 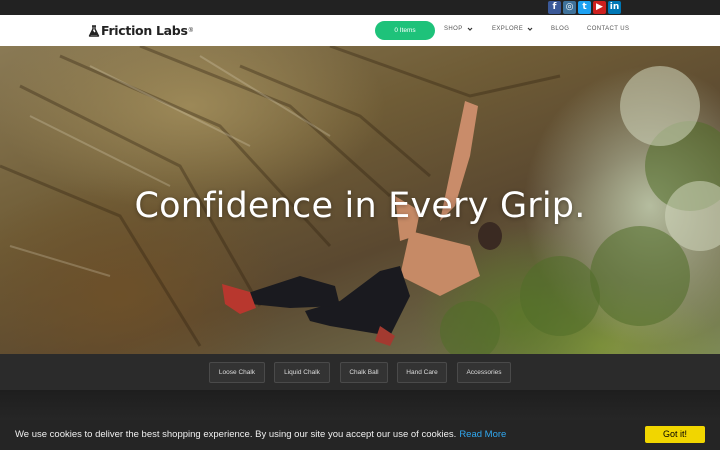 I want to click on top-social-bar: f ◎ t ▶ in, so click(x=360, y=7).